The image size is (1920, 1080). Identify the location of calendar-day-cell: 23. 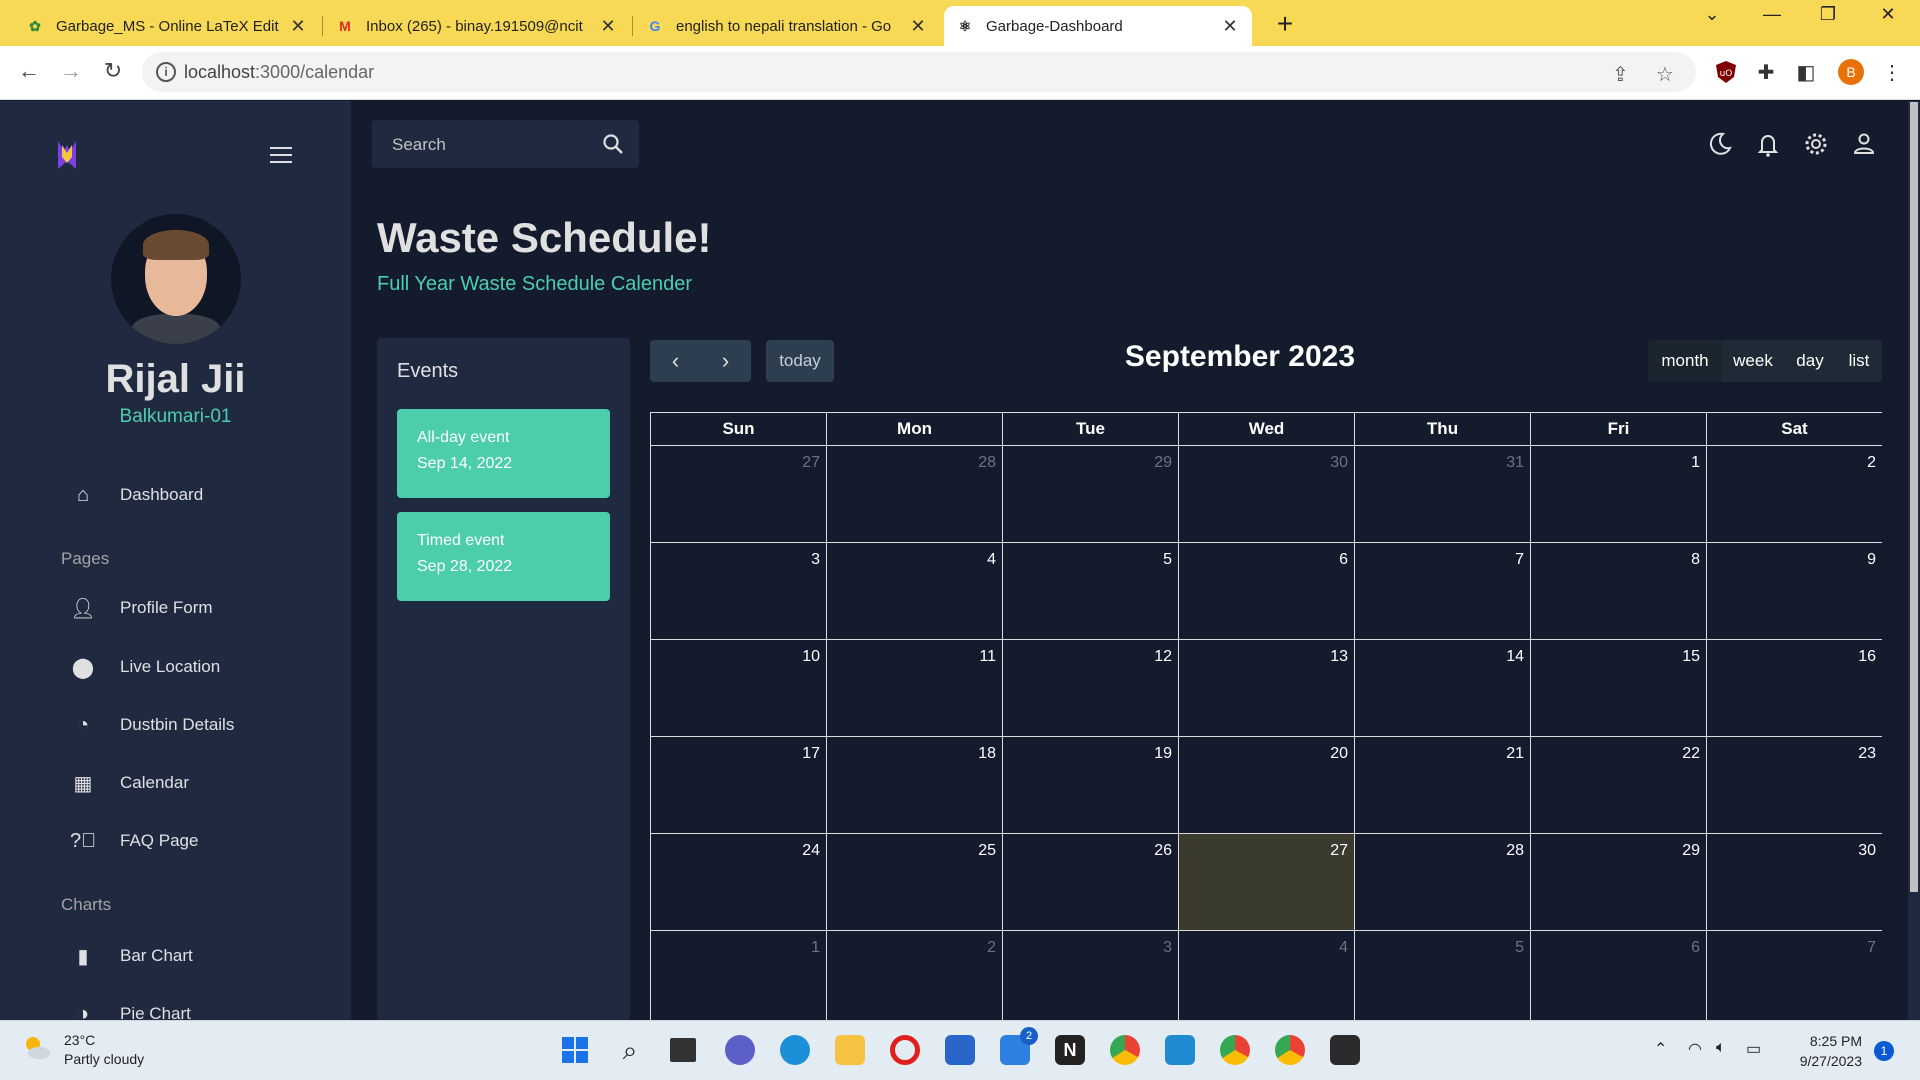
(1794, 785).